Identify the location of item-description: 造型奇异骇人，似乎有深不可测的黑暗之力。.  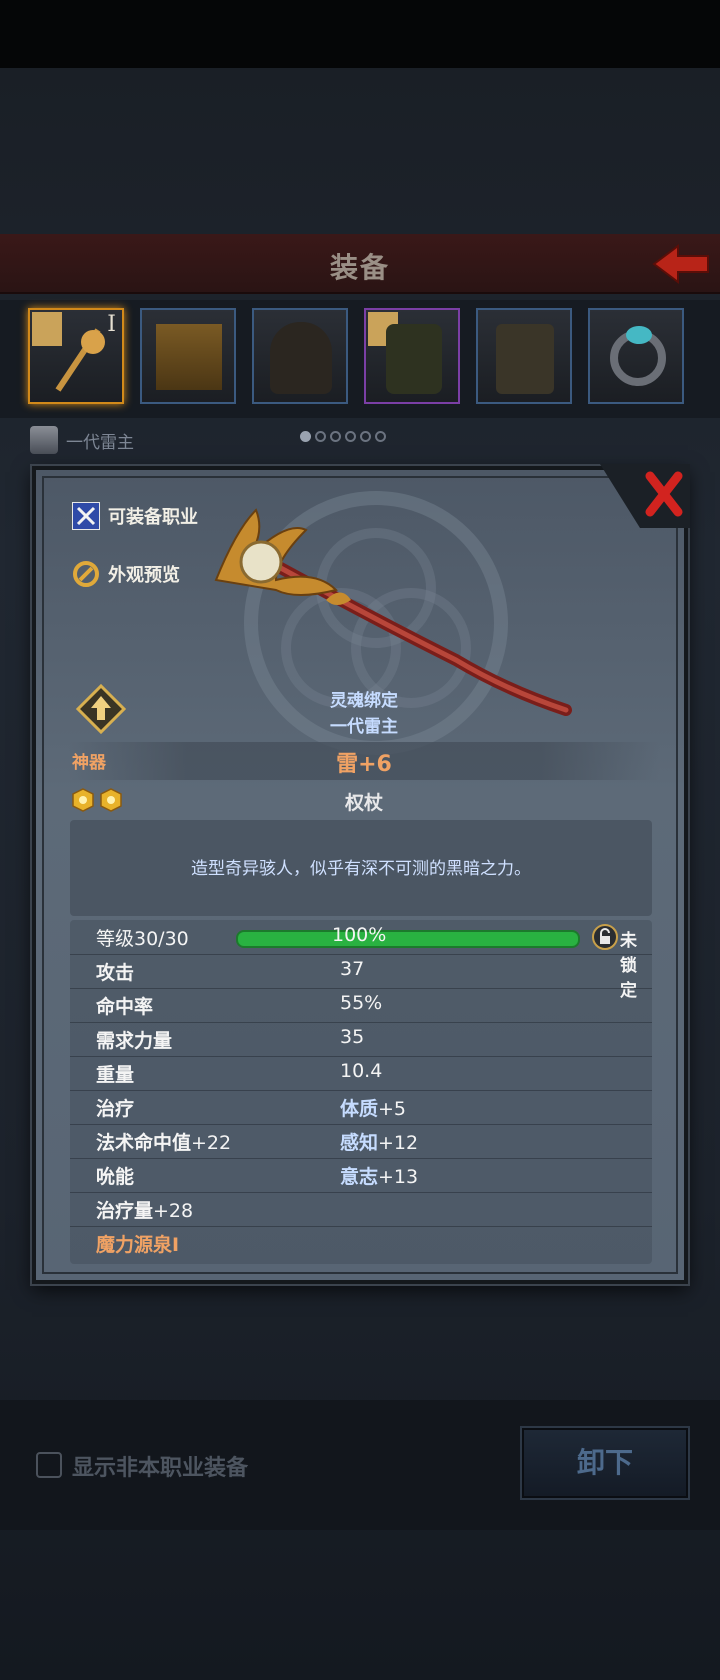
(361, 869).